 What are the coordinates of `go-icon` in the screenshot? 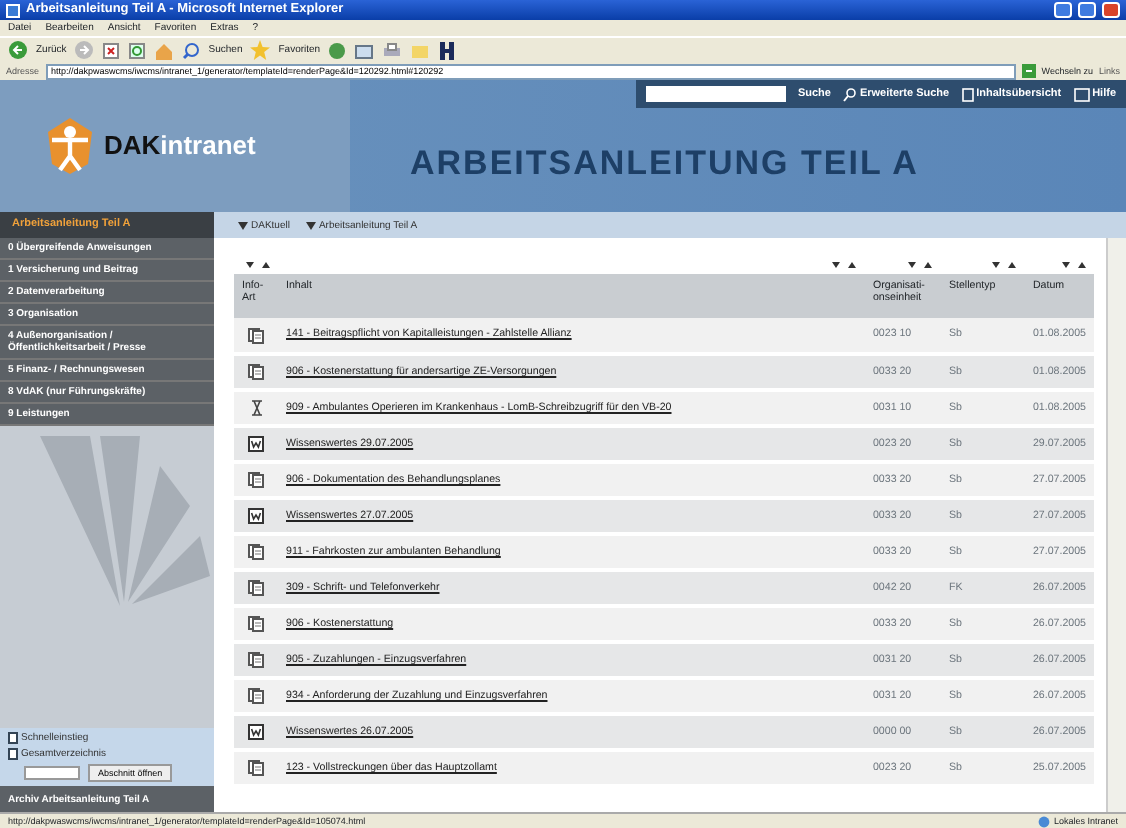 It's located at (1028, 71).